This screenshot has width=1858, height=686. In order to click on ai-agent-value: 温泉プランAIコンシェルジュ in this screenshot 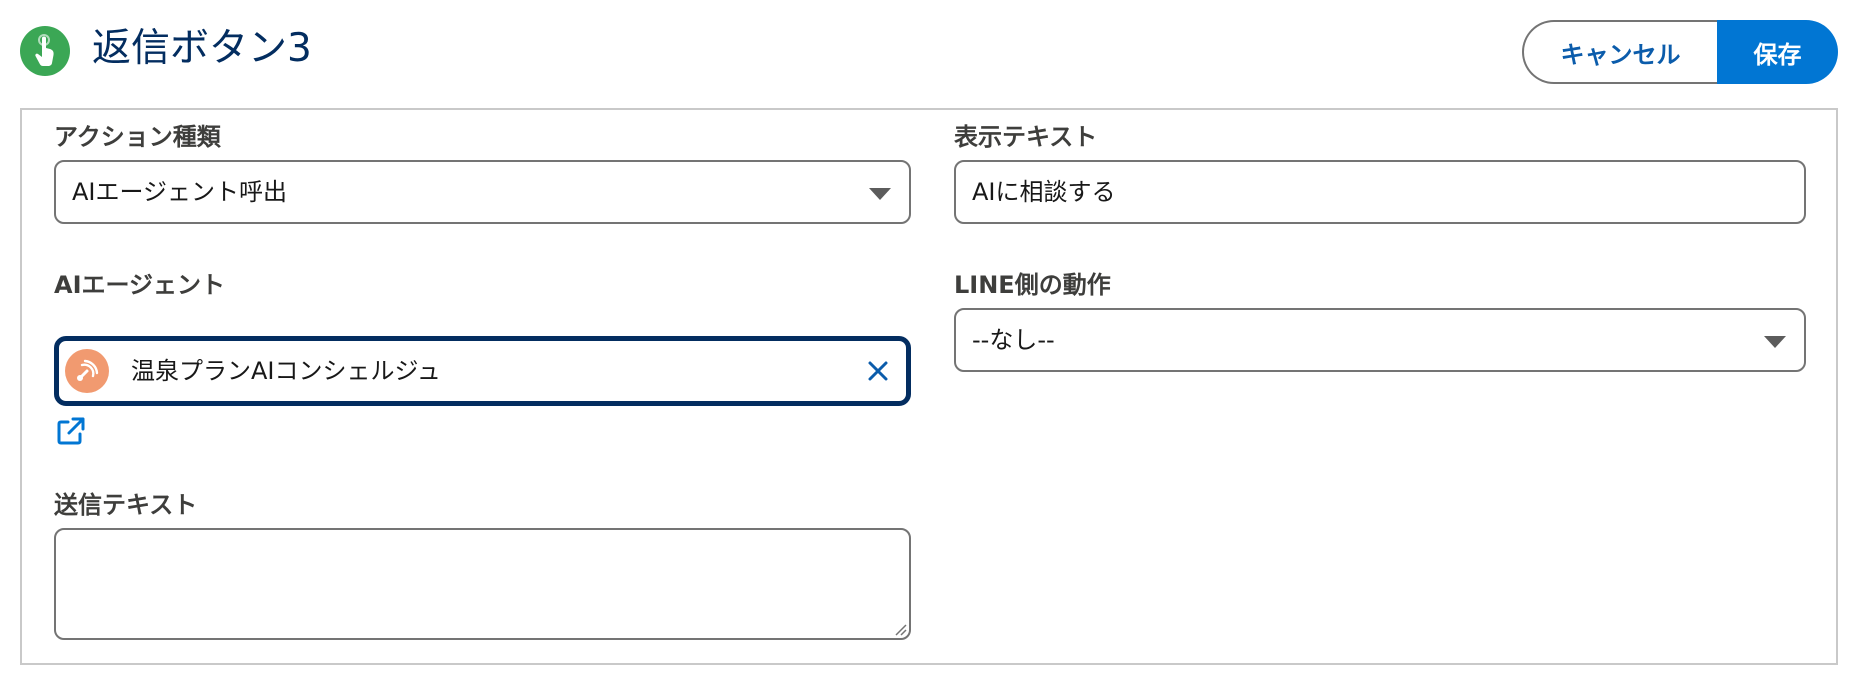, I will do `click(286, 371)`.